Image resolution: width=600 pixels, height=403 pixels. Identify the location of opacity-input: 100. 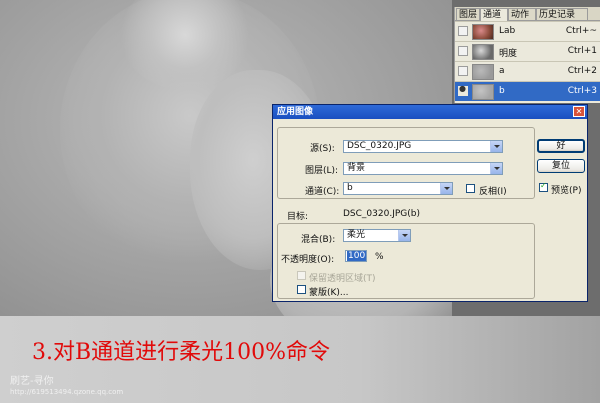
(356, 256).